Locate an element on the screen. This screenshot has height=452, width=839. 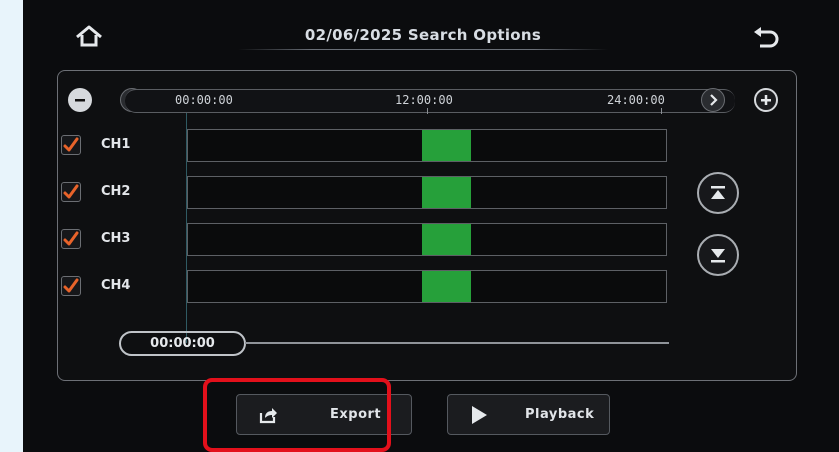
scroll-top-button is located at coordinates (718, 193).